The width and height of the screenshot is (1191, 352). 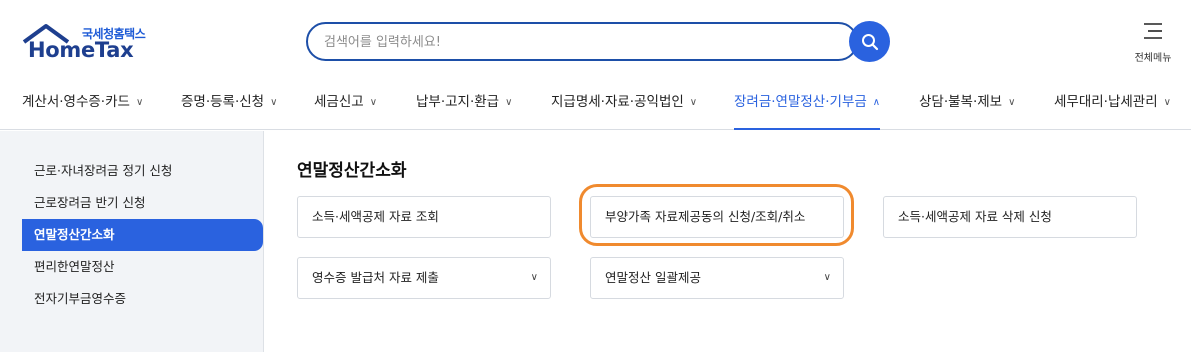 What do you see at coordinates (103, 170) in the screenshot?
I see `sidebar-item-label: 근로·자녀장려금 정기 신청` at bounding box center [103, 170].